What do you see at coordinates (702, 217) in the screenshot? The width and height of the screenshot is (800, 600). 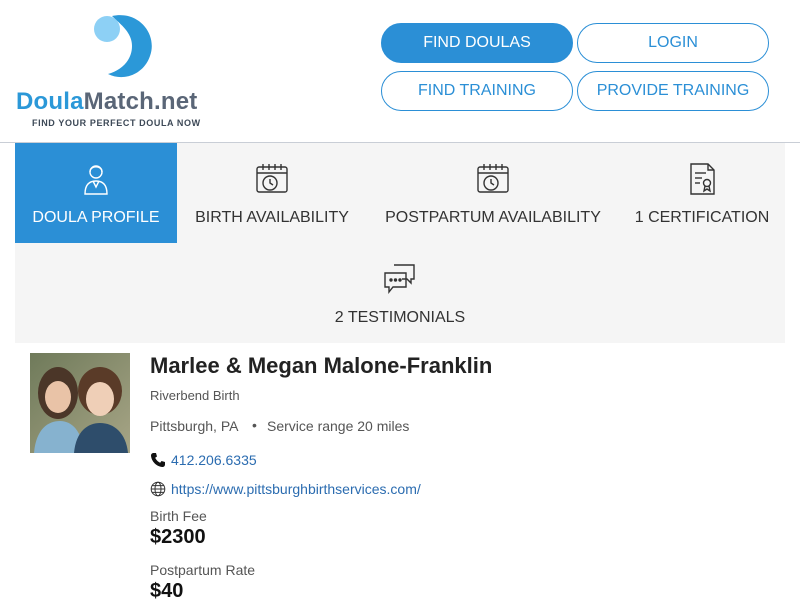 I see `tab-label: 1 CERTIFICATION` at bounding box center [702, 217].